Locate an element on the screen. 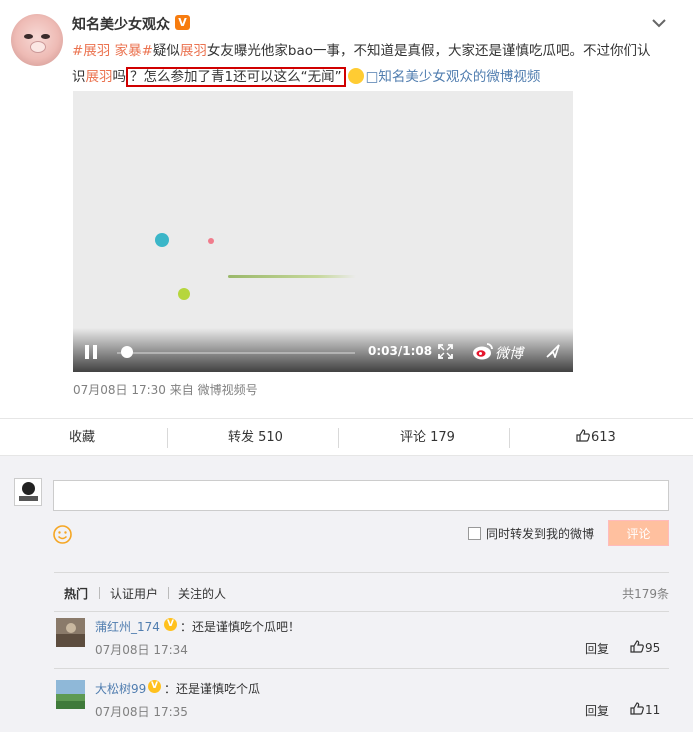  comment-like-button: 95 is located at coordinates (645, 647).